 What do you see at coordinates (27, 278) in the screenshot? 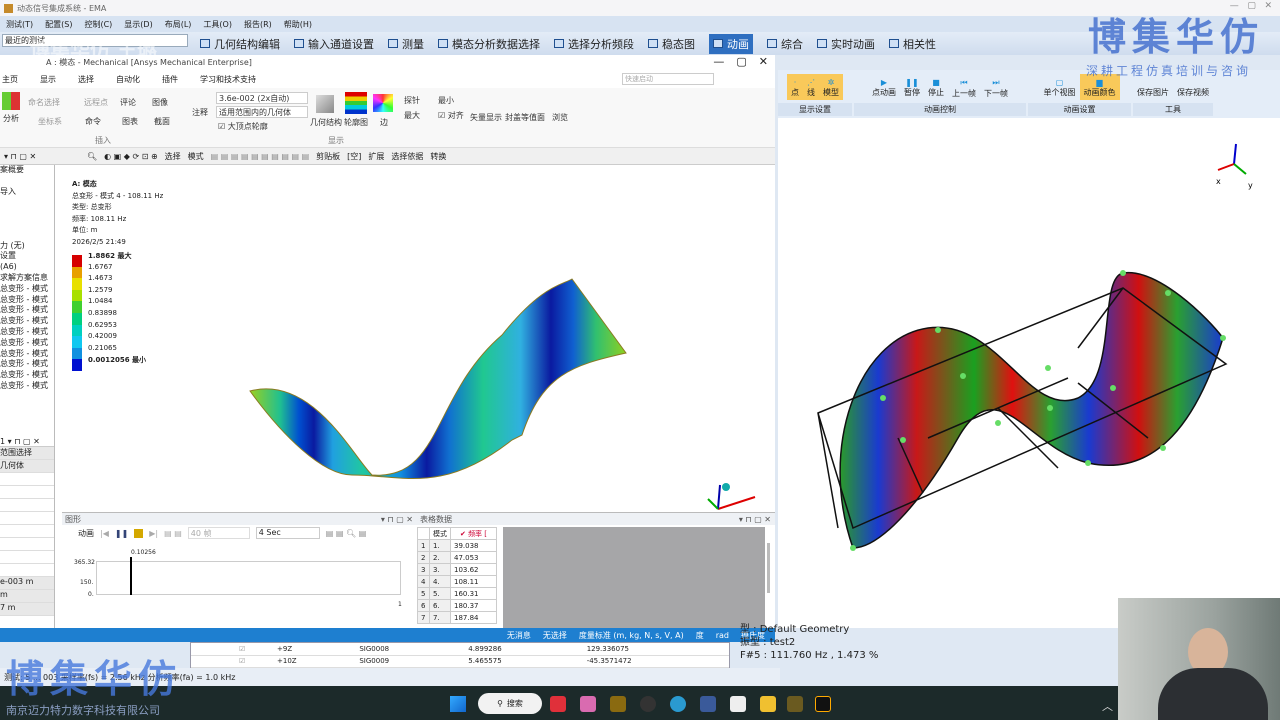
I see `tree-item: 求解方案信息` at bounding box center [27, 278].